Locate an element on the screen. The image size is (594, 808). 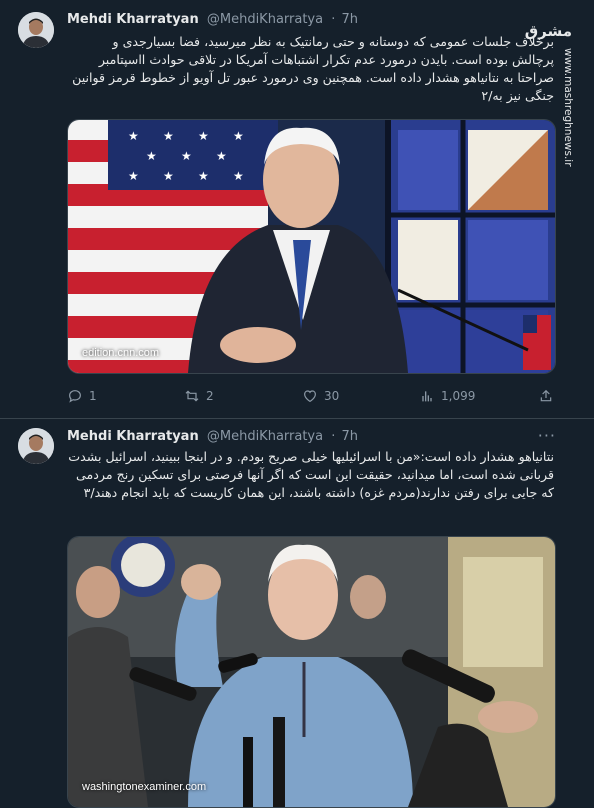
share-button is located at coordinates (546, 396).